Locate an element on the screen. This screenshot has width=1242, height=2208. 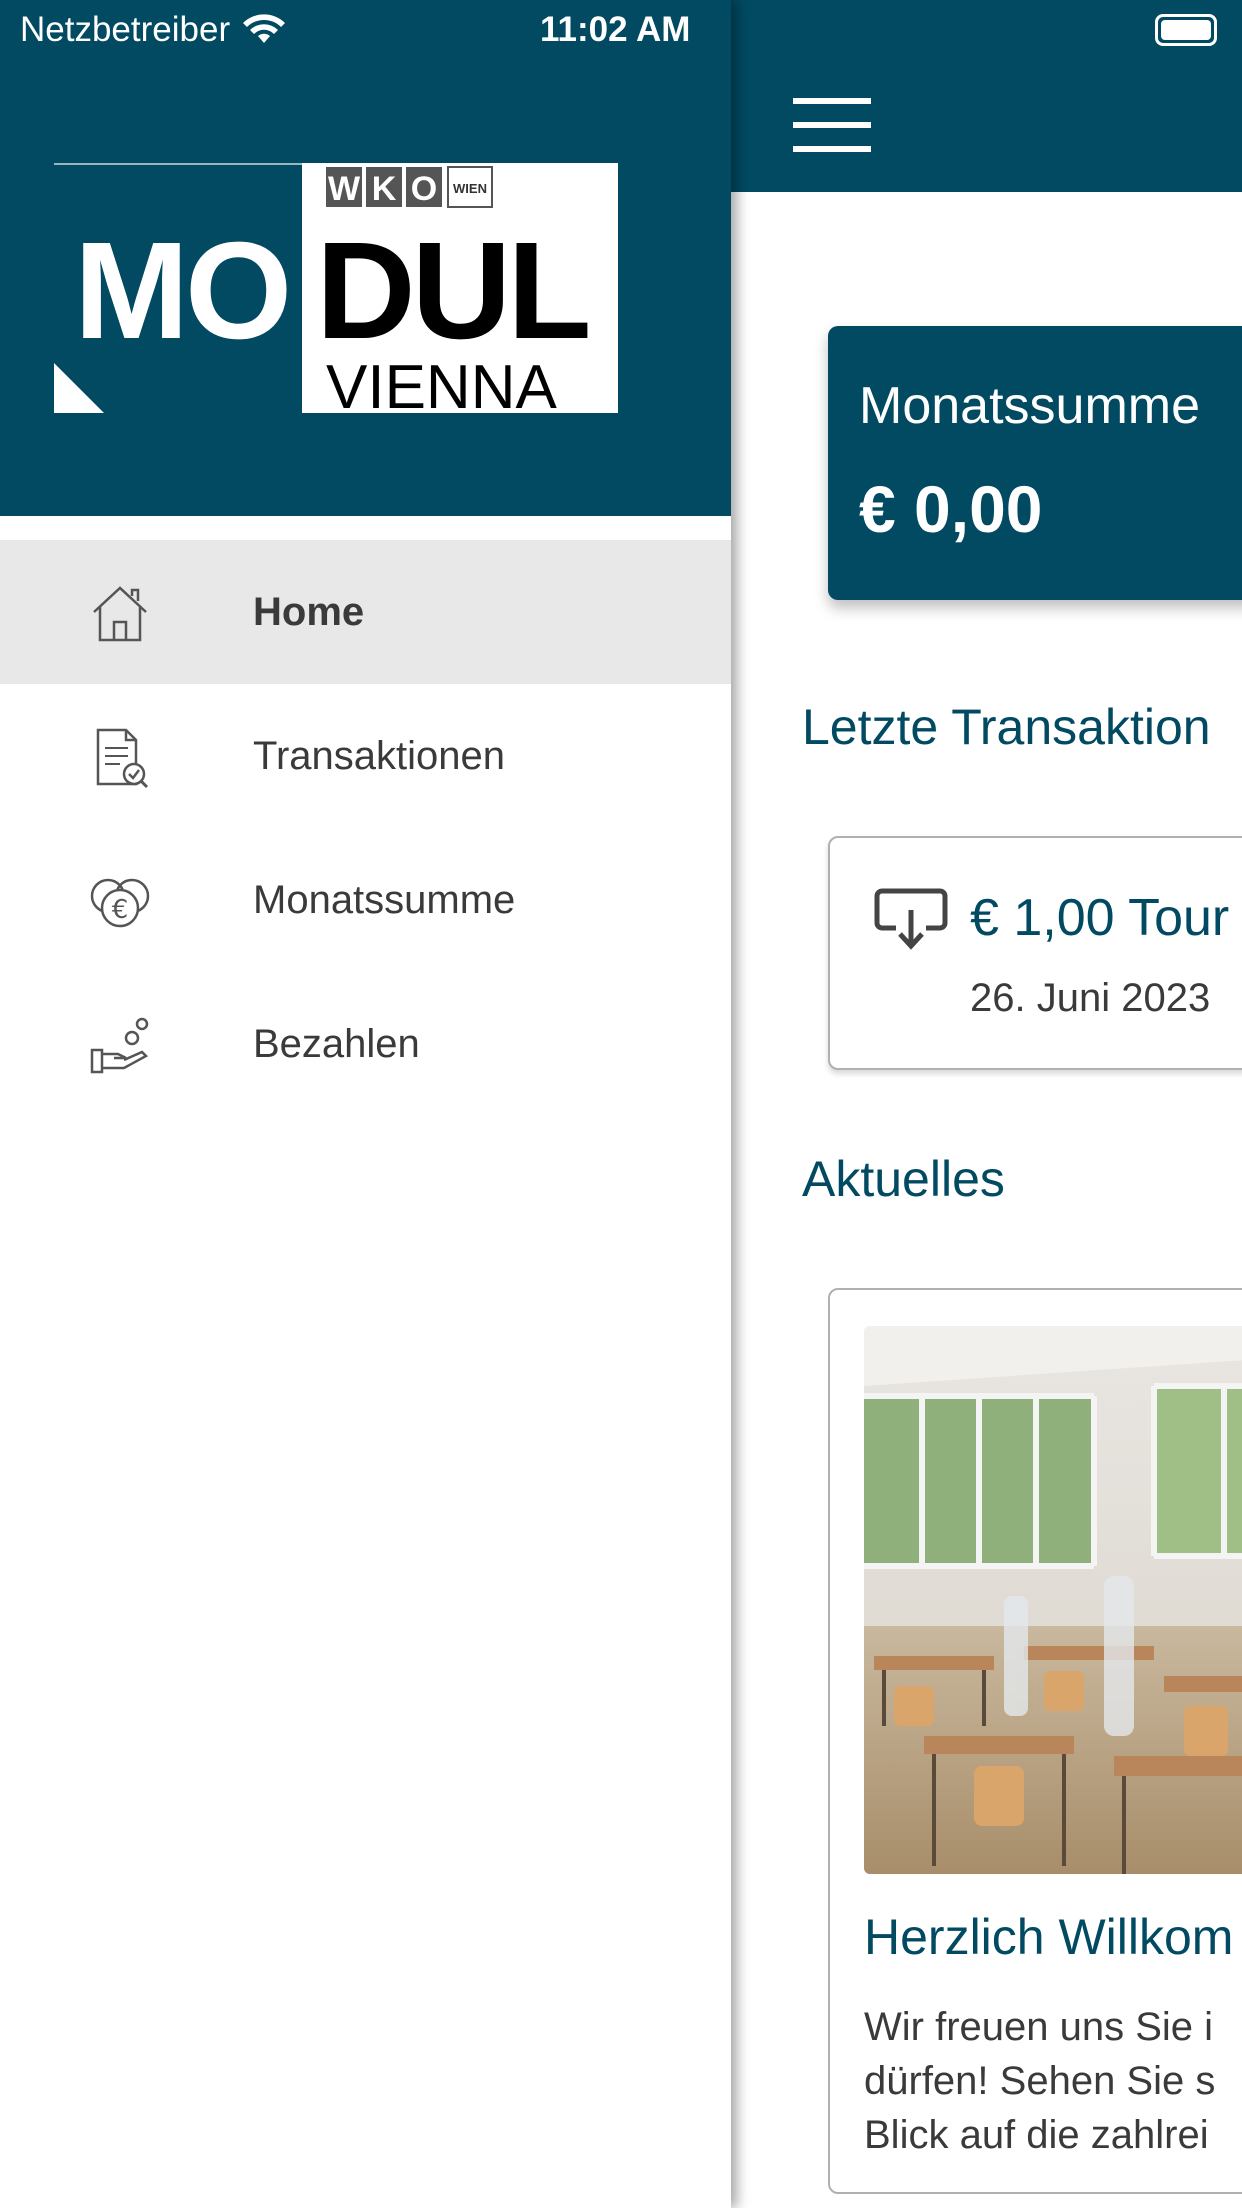
home-icon is located at coordinates (120, 614).